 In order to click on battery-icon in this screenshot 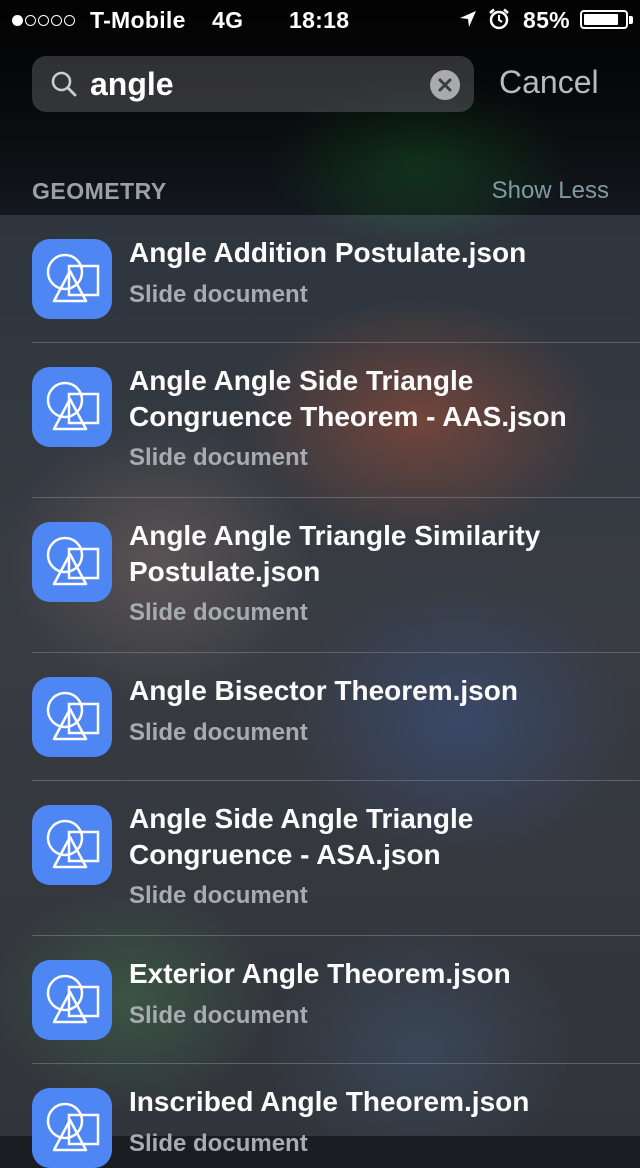, I will do `click(604, 19)`.